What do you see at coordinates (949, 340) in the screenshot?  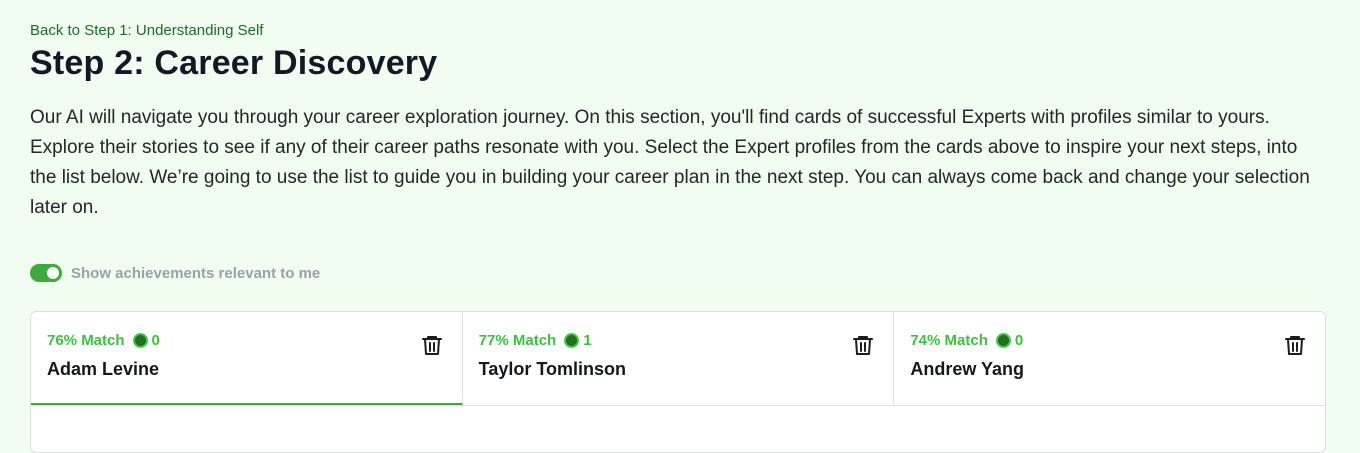 I see `match-percent: 74% Match` at bounding box center [949, 340].